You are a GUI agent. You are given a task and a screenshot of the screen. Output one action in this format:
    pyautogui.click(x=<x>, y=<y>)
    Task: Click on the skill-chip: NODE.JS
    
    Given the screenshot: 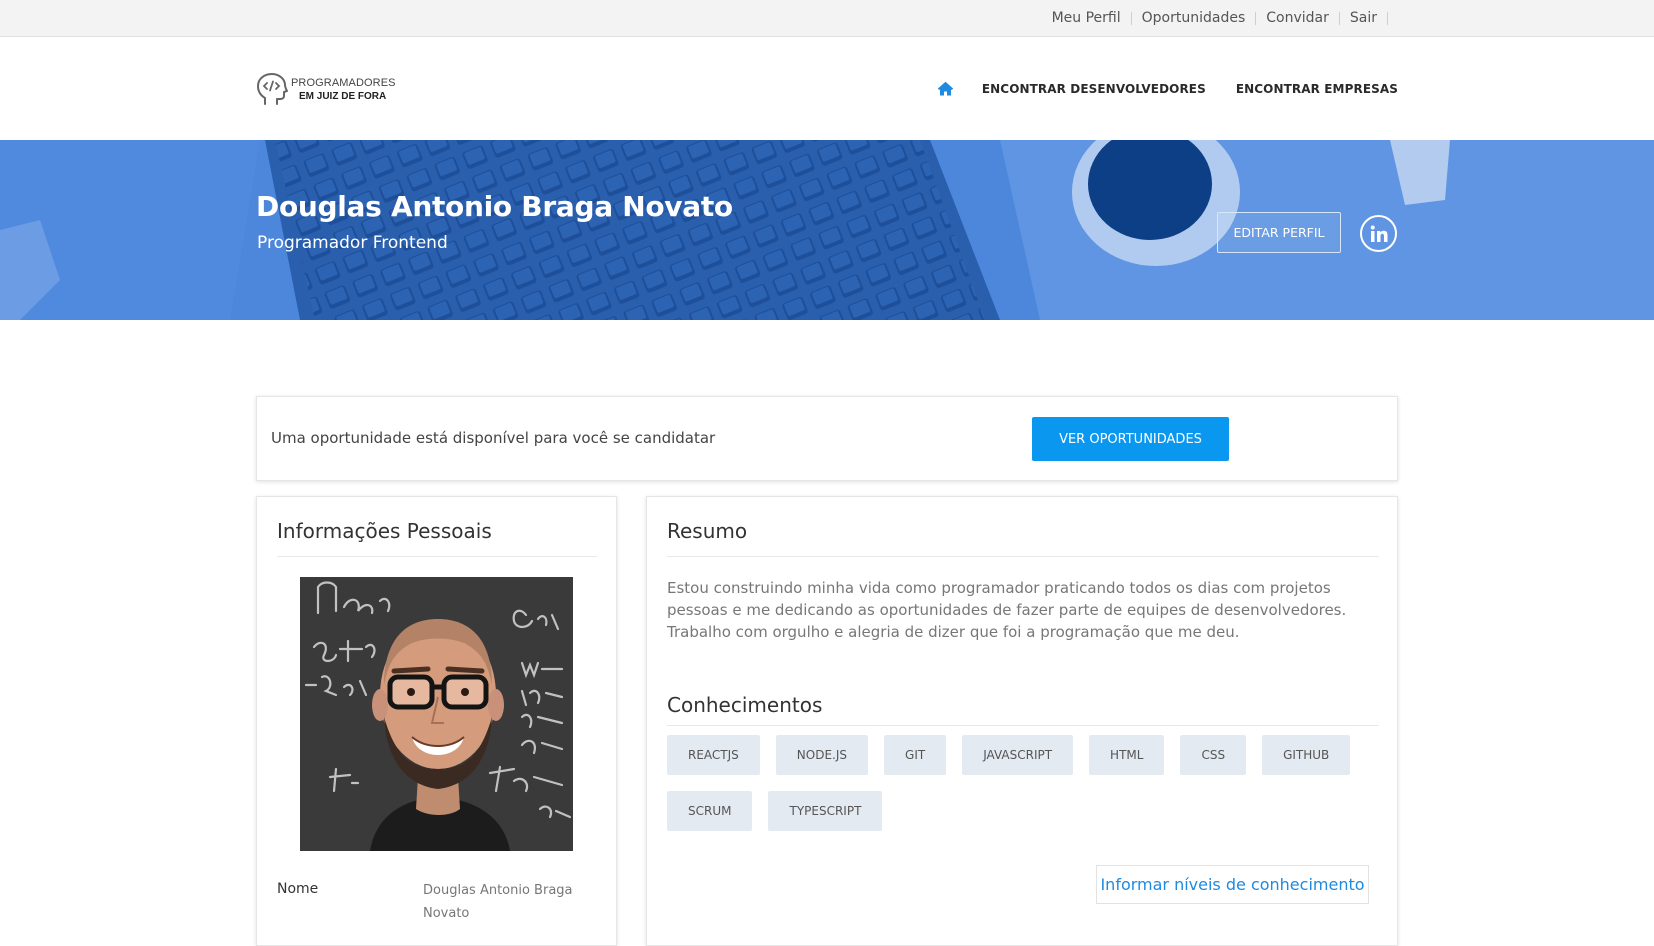 What is the action you would take?
    pyautogui.click(x=822, y=755)
    